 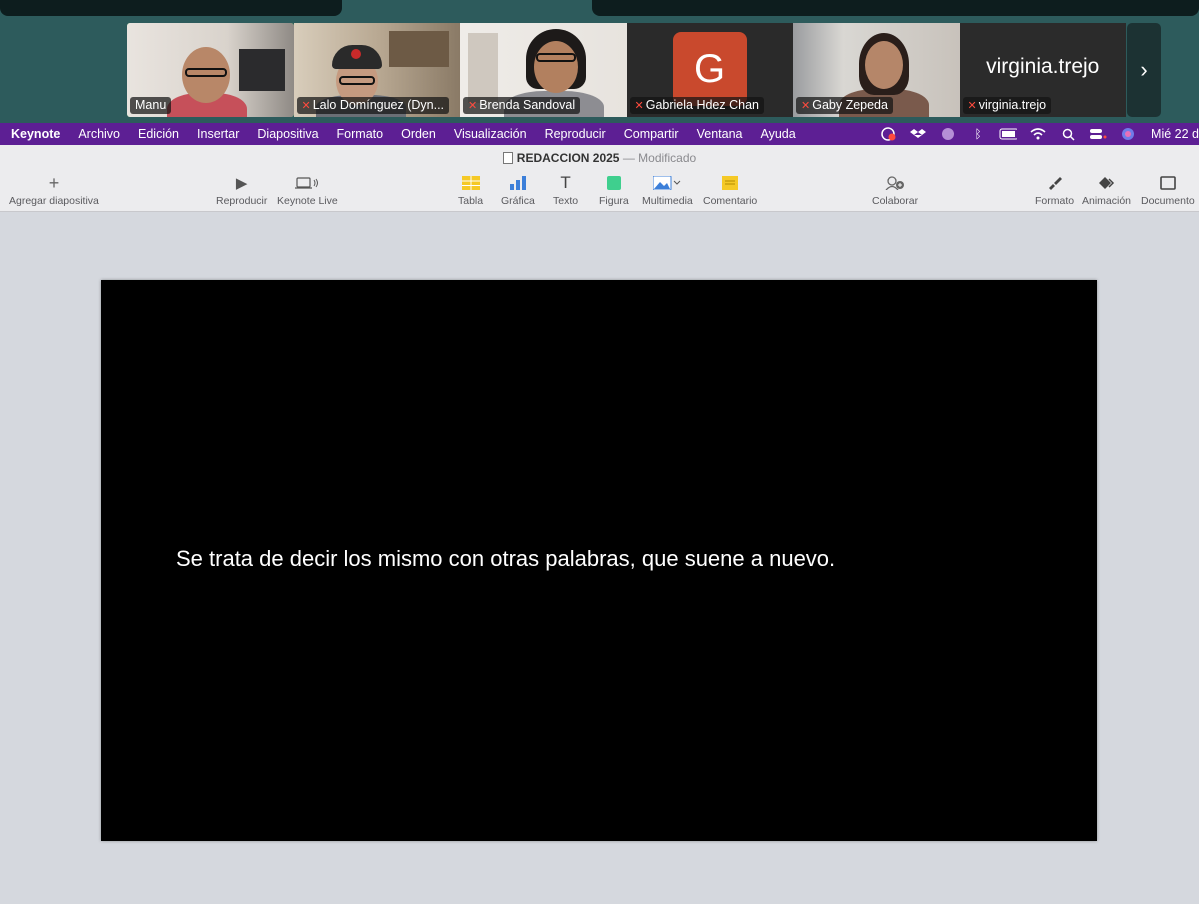 What do you see at coordinates (360, 134) in the screenshot?
I see `menu-formato: Formato` at bounding box center [360, 134].